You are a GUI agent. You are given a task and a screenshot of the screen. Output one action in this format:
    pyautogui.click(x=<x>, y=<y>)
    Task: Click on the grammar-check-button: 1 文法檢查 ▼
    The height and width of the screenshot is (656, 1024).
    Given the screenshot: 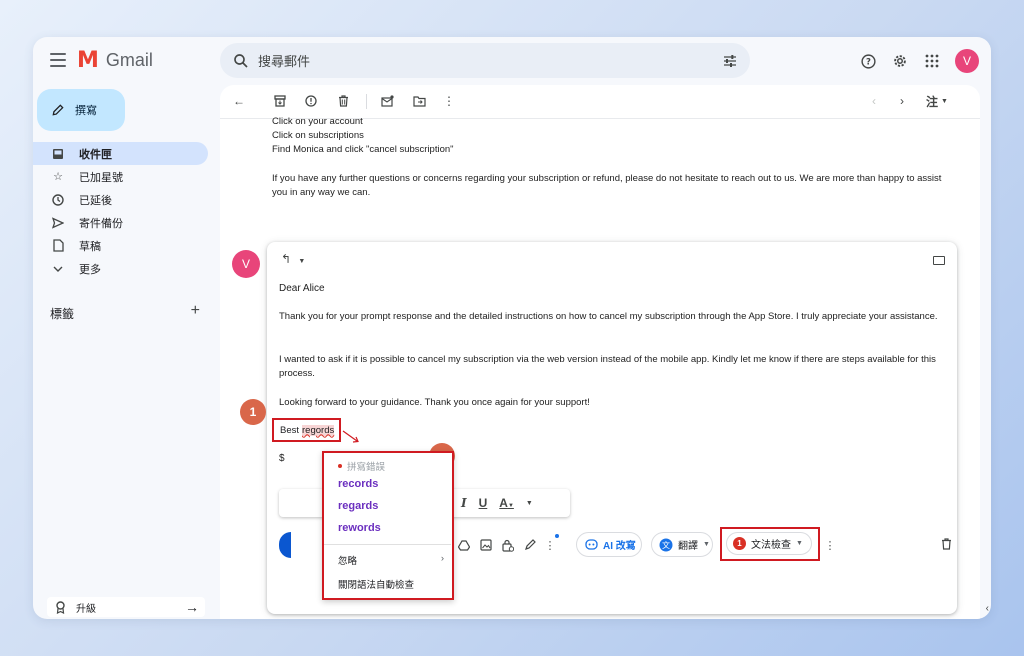 What is the action you would take?
    pyautogui.click(x=769, y=543)
    